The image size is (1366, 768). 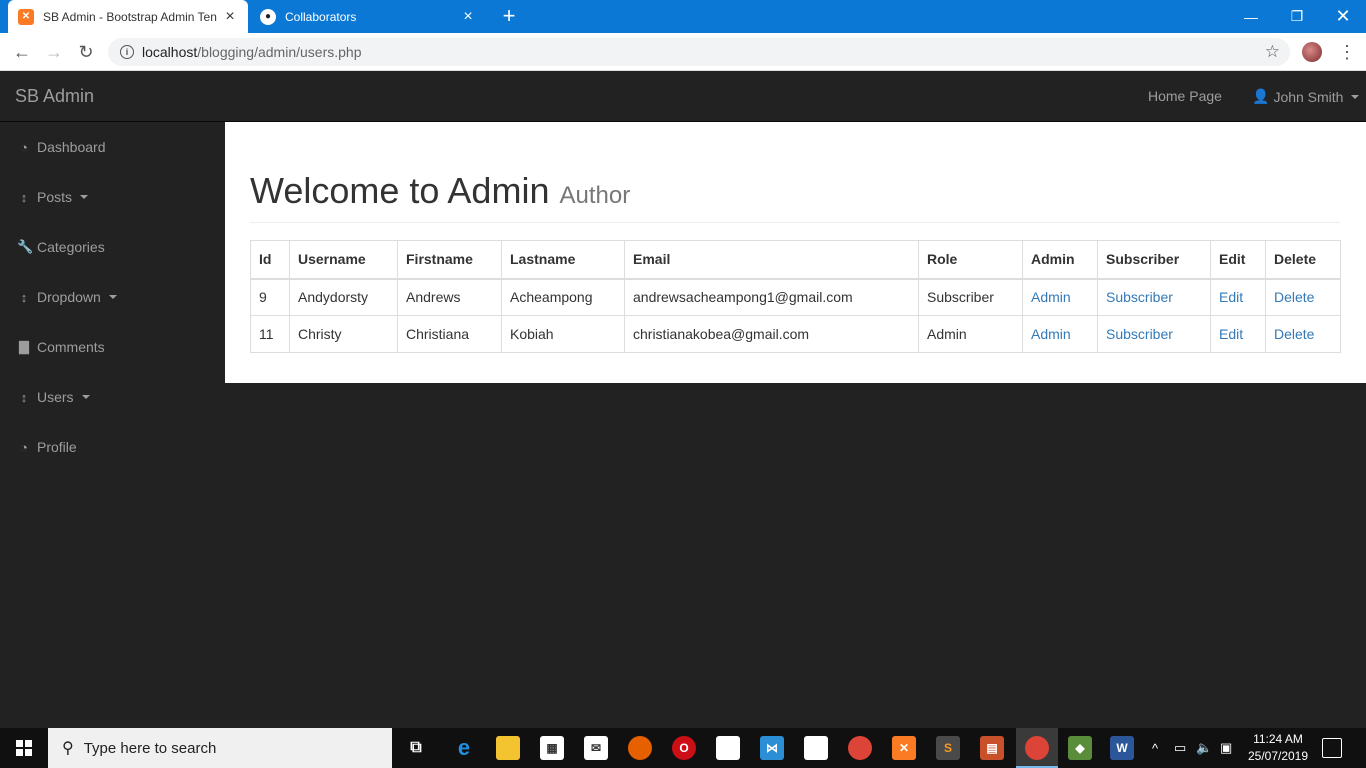 I want to click on url-field: i localhost/blogging/admin/users.php ☆, so click(x=699, y=52).